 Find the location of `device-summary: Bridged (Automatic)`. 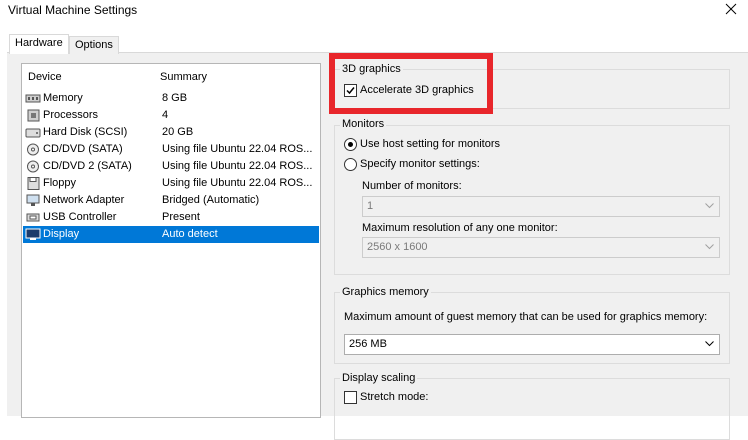

device-summary: Bridged (Automatic) is located at coordinates (211, 200).